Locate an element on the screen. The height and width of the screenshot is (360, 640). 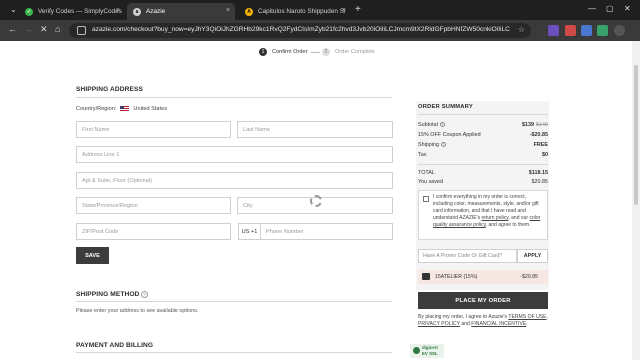
tab-naruto: A Capitulos Naruto Shippuden Si × is located at coordinates (295, 11).